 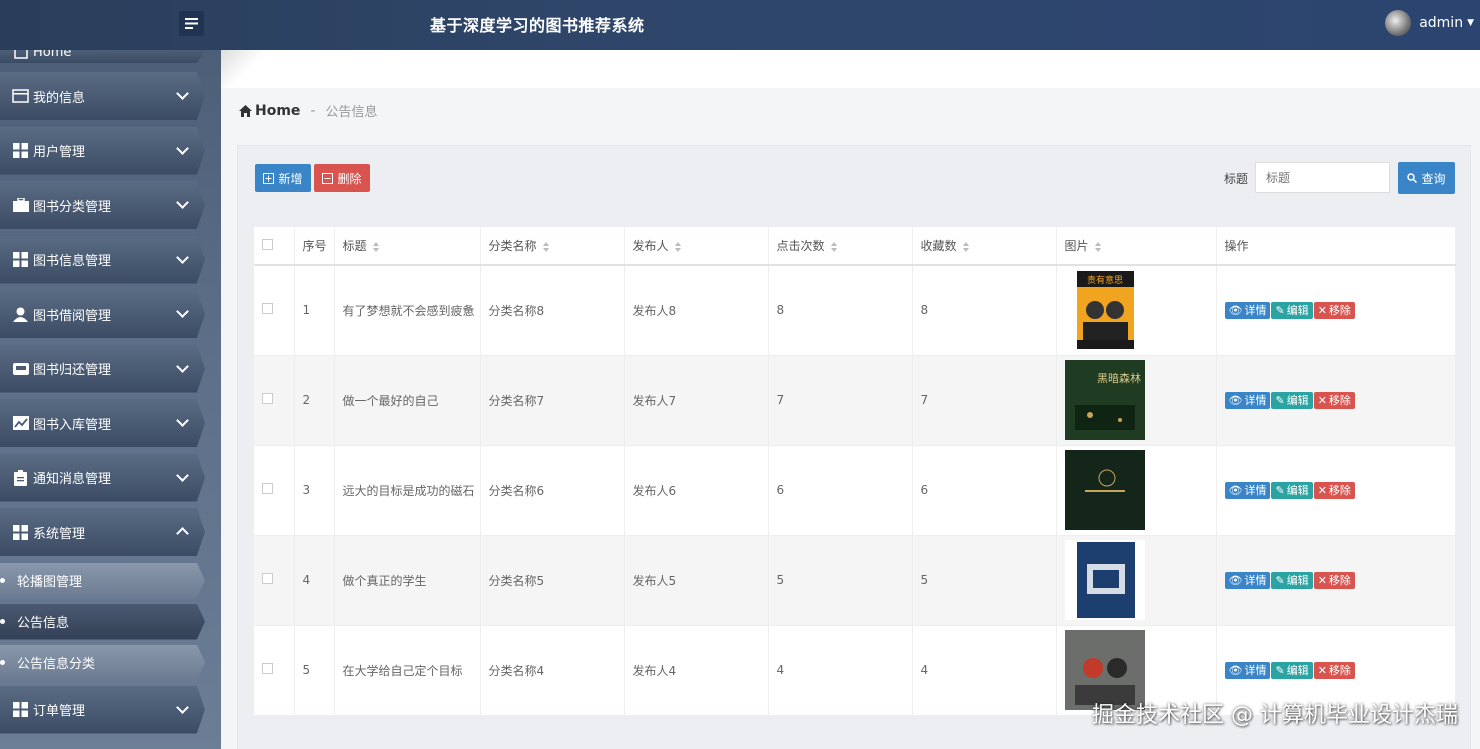 What do you see at coordinates (267, 244) in the screenshot?
I see `select-all-checkbox` at bounding box center [267, 244].